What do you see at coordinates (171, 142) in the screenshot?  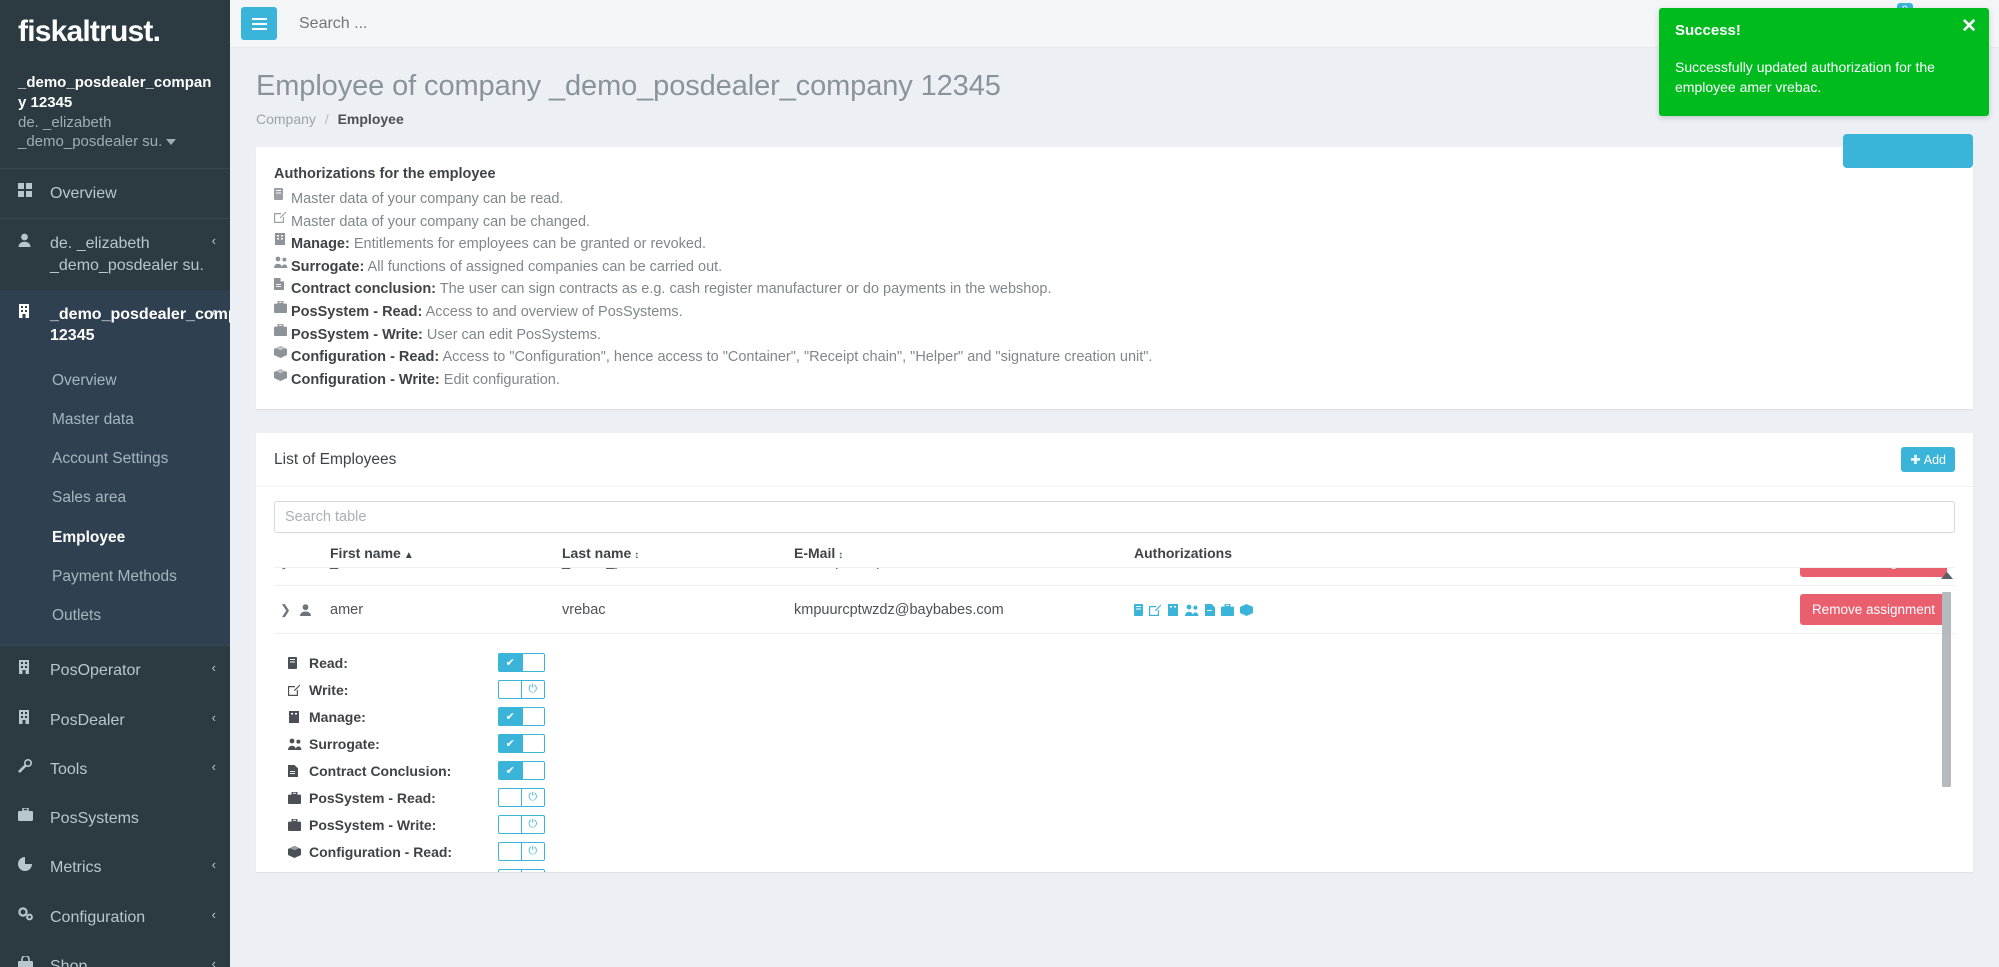 I see `caret-down-icon` at bounding box center [171, 142].